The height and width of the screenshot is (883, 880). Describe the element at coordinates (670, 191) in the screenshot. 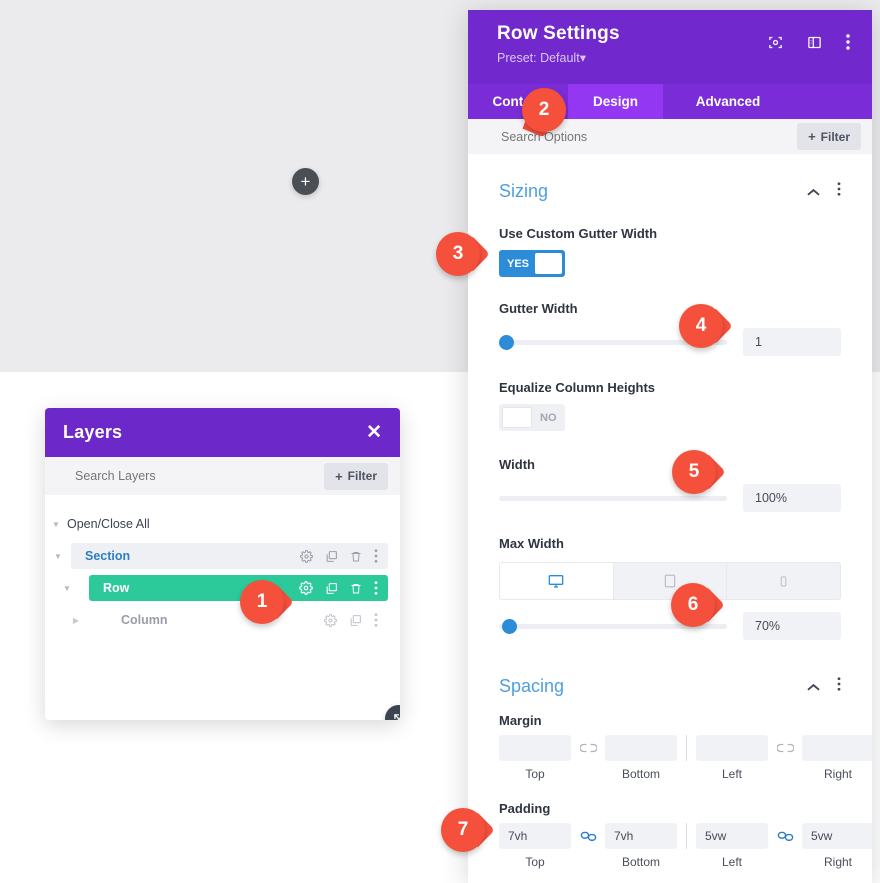

I see `section-sizing-header: Sizing` at that location.